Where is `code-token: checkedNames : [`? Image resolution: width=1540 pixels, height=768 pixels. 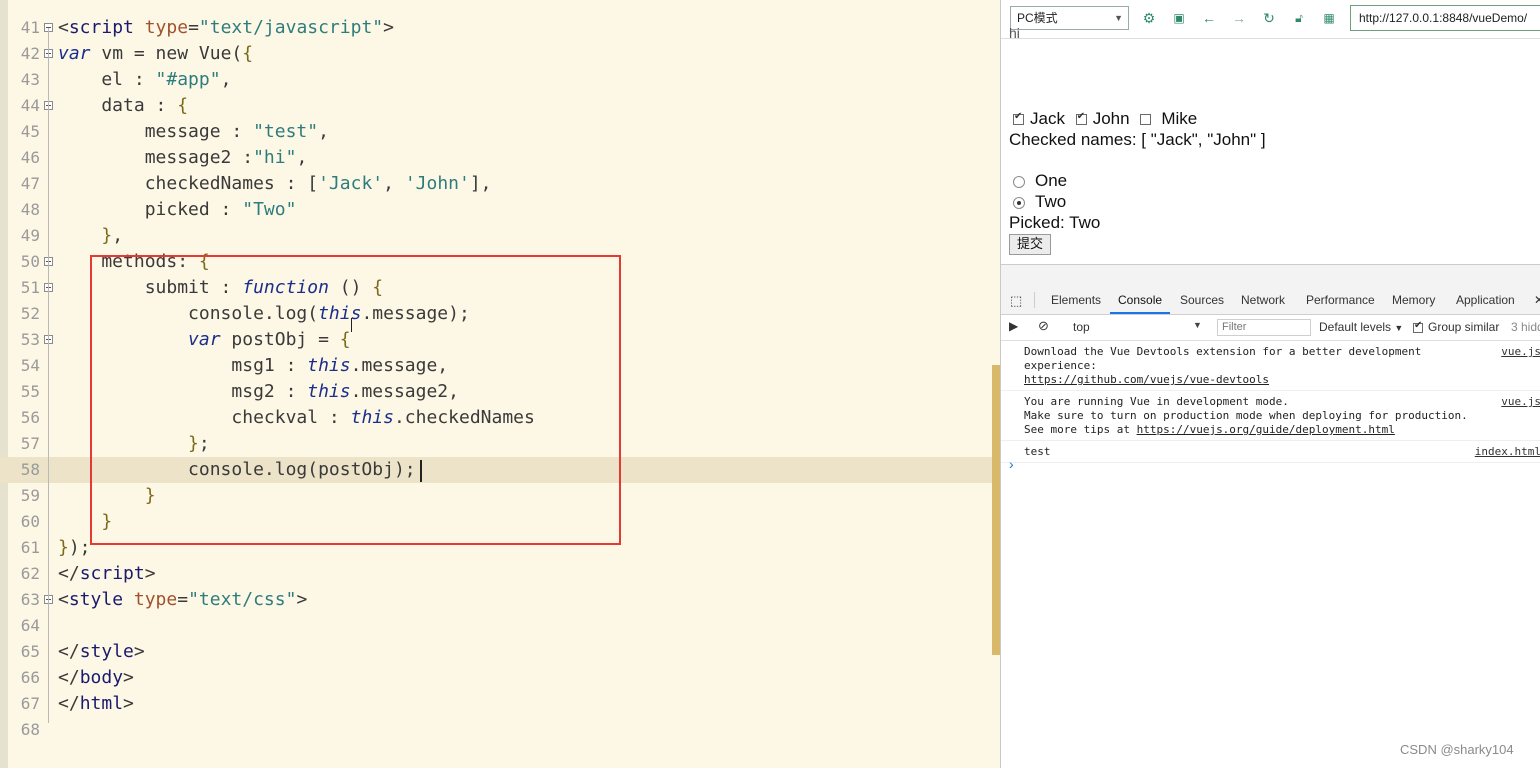
code-token: checkedNames : [ is located at coordinates (188, 183).